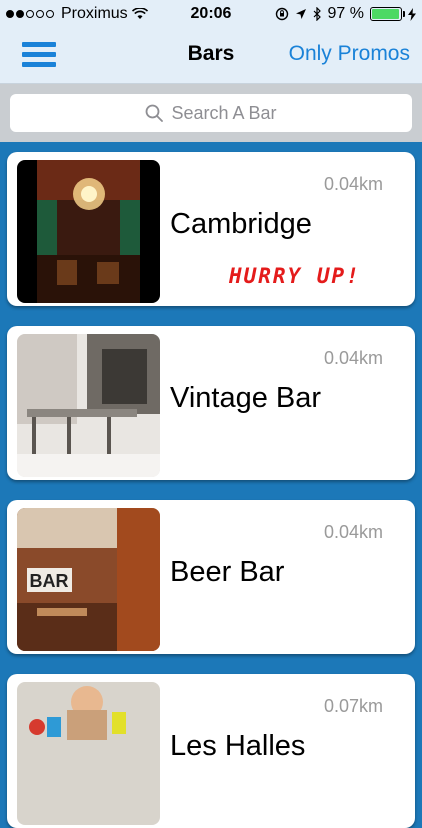  I want to click on only-promos-button: Only Promos, so click(349, 54).